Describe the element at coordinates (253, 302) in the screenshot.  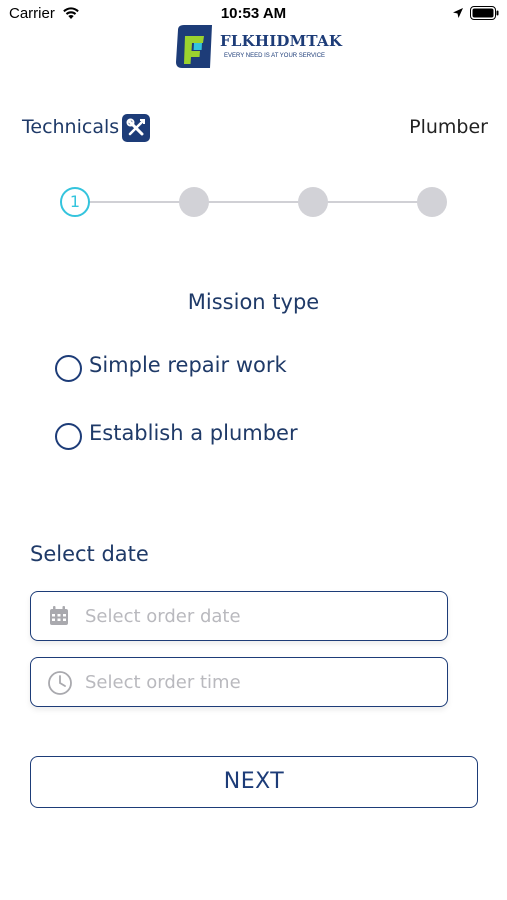
I see `mission-type-title: Mission type` at that location.